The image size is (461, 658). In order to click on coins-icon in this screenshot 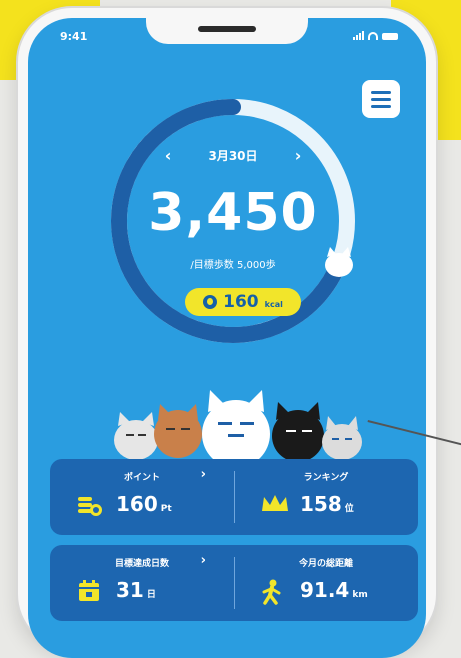, I will do `click(90, 506)`.